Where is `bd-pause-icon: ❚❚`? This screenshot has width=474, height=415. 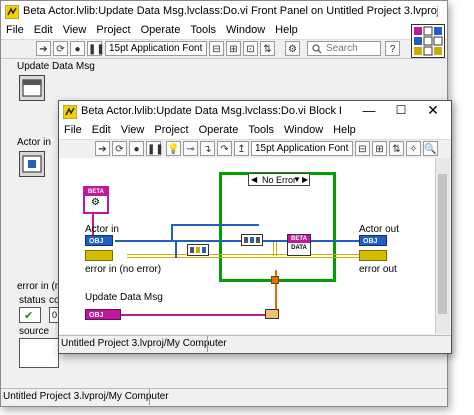 bd-pause-icon: ❚❚ is located at coordinates (155, 148).